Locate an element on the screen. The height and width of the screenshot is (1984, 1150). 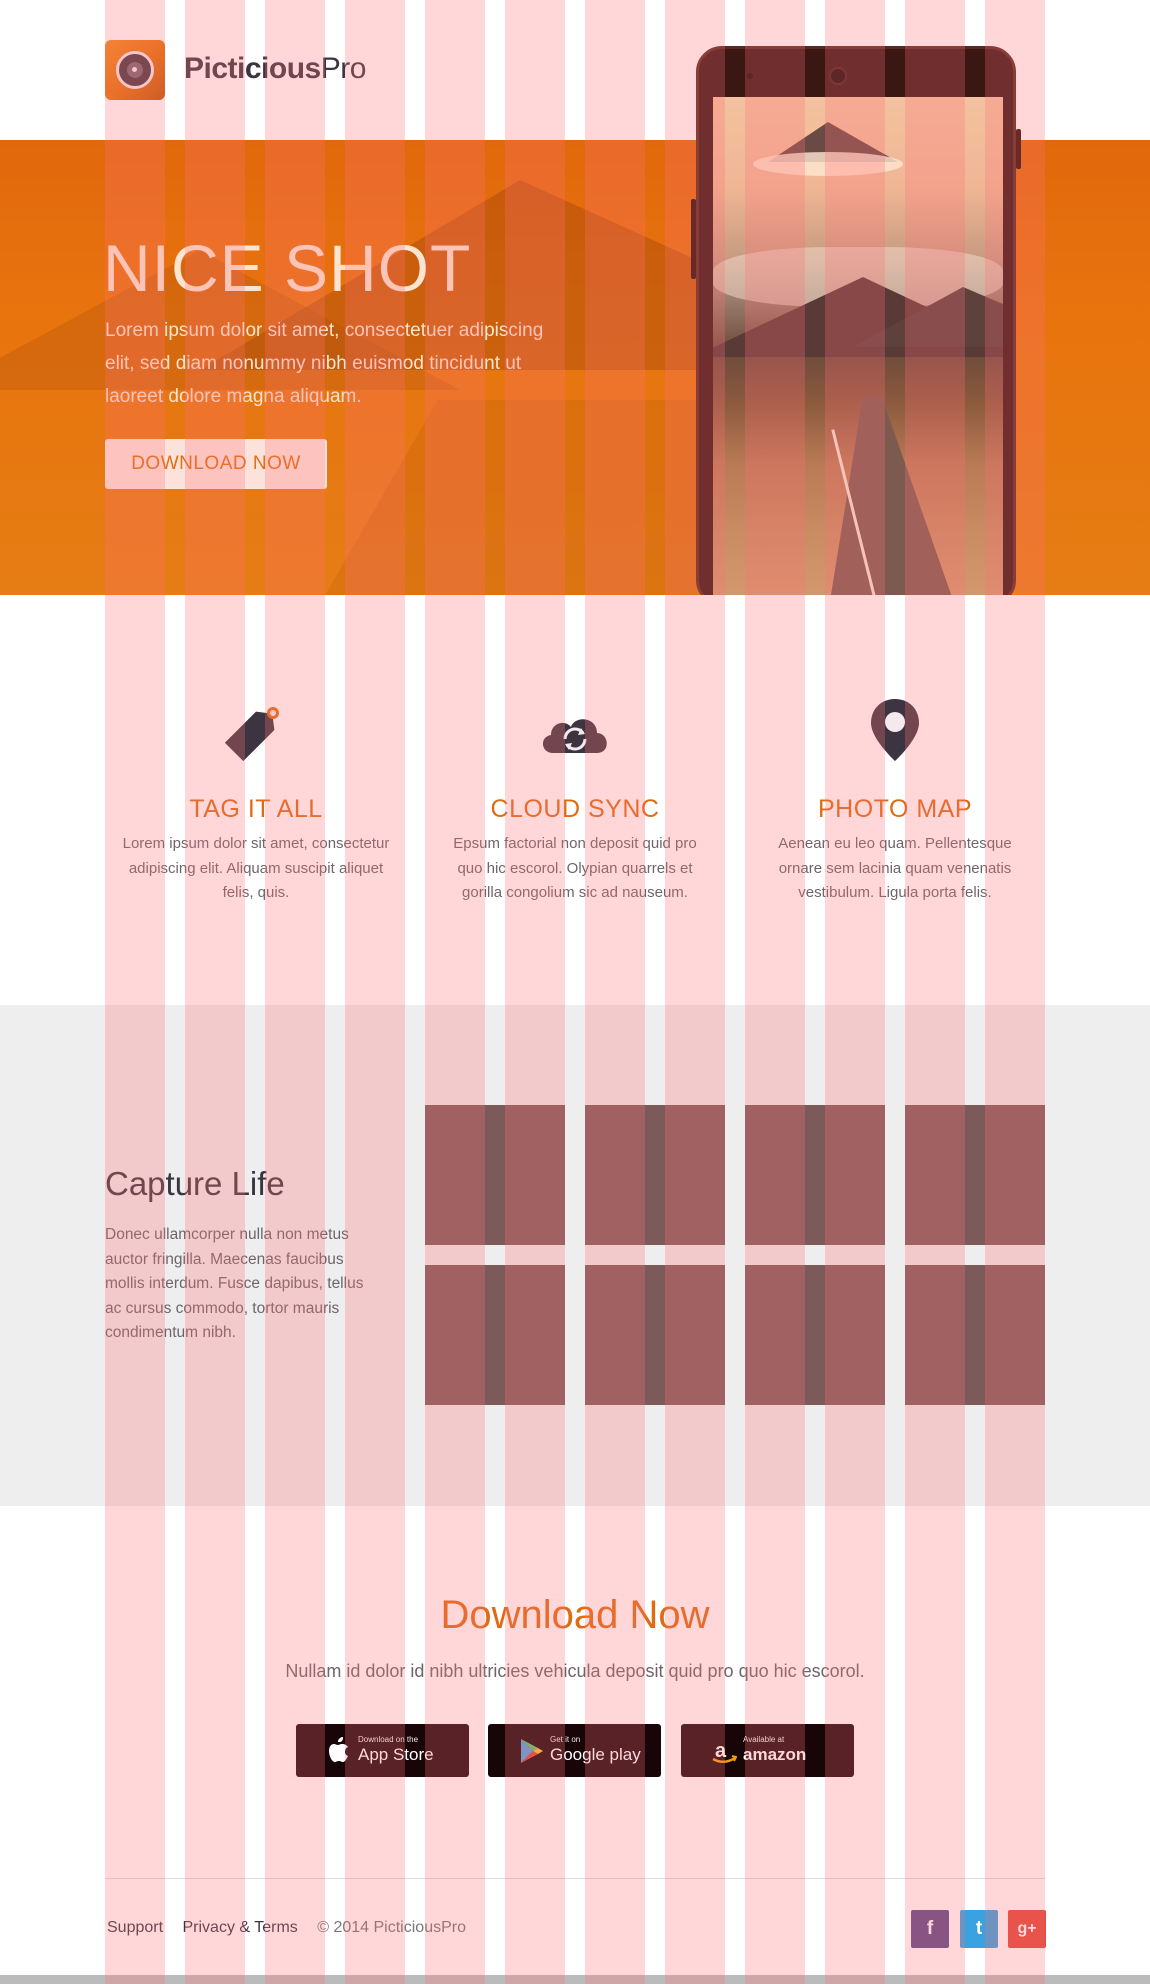
brand-name: PicticiousPro is located at coordinates (275, 69).